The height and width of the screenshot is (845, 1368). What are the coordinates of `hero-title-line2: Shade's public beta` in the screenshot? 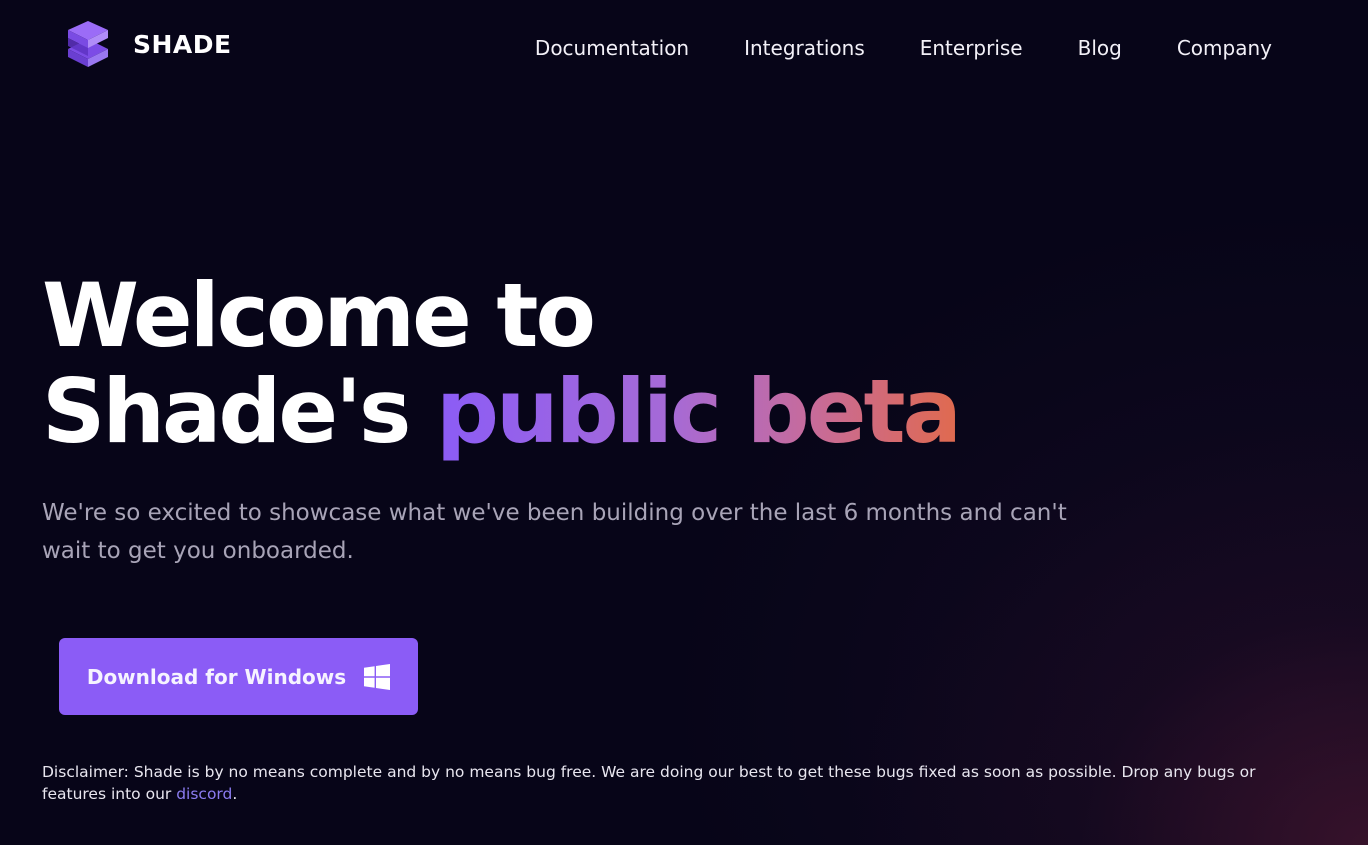 It's located at (502, 412).